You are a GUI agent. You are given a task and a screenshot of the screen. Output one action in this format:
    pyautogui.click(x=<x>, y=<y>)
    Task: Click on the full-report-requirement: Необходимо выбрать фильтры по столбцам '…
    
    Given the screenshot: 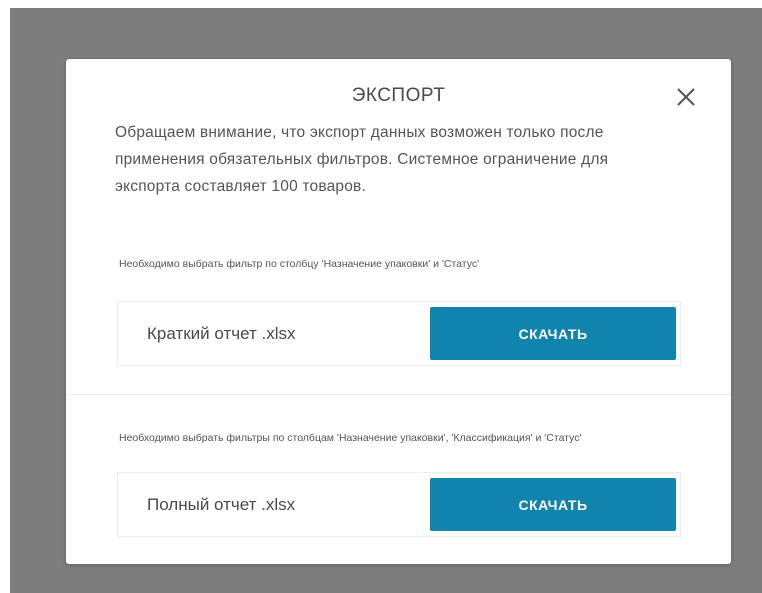 What is the action you would take?
    pyautogui.click(x=350, y=438)
    